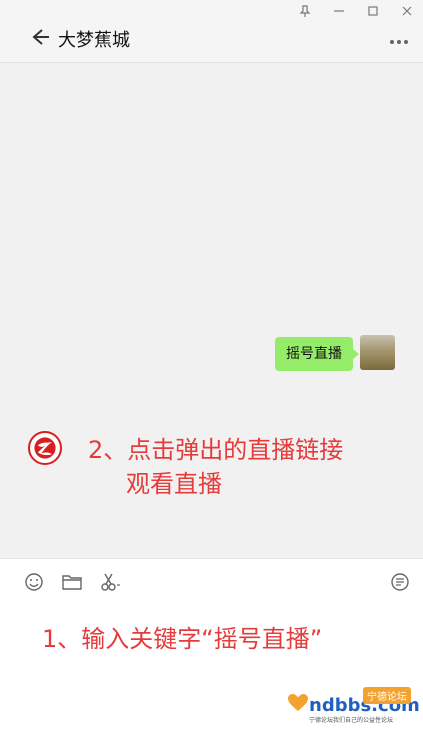 This screenshot has width=423, height=733. Describe the element at coordinates (387, 695) in the screenshot. I see `watermark-badge: 宁德论坛` at that location.